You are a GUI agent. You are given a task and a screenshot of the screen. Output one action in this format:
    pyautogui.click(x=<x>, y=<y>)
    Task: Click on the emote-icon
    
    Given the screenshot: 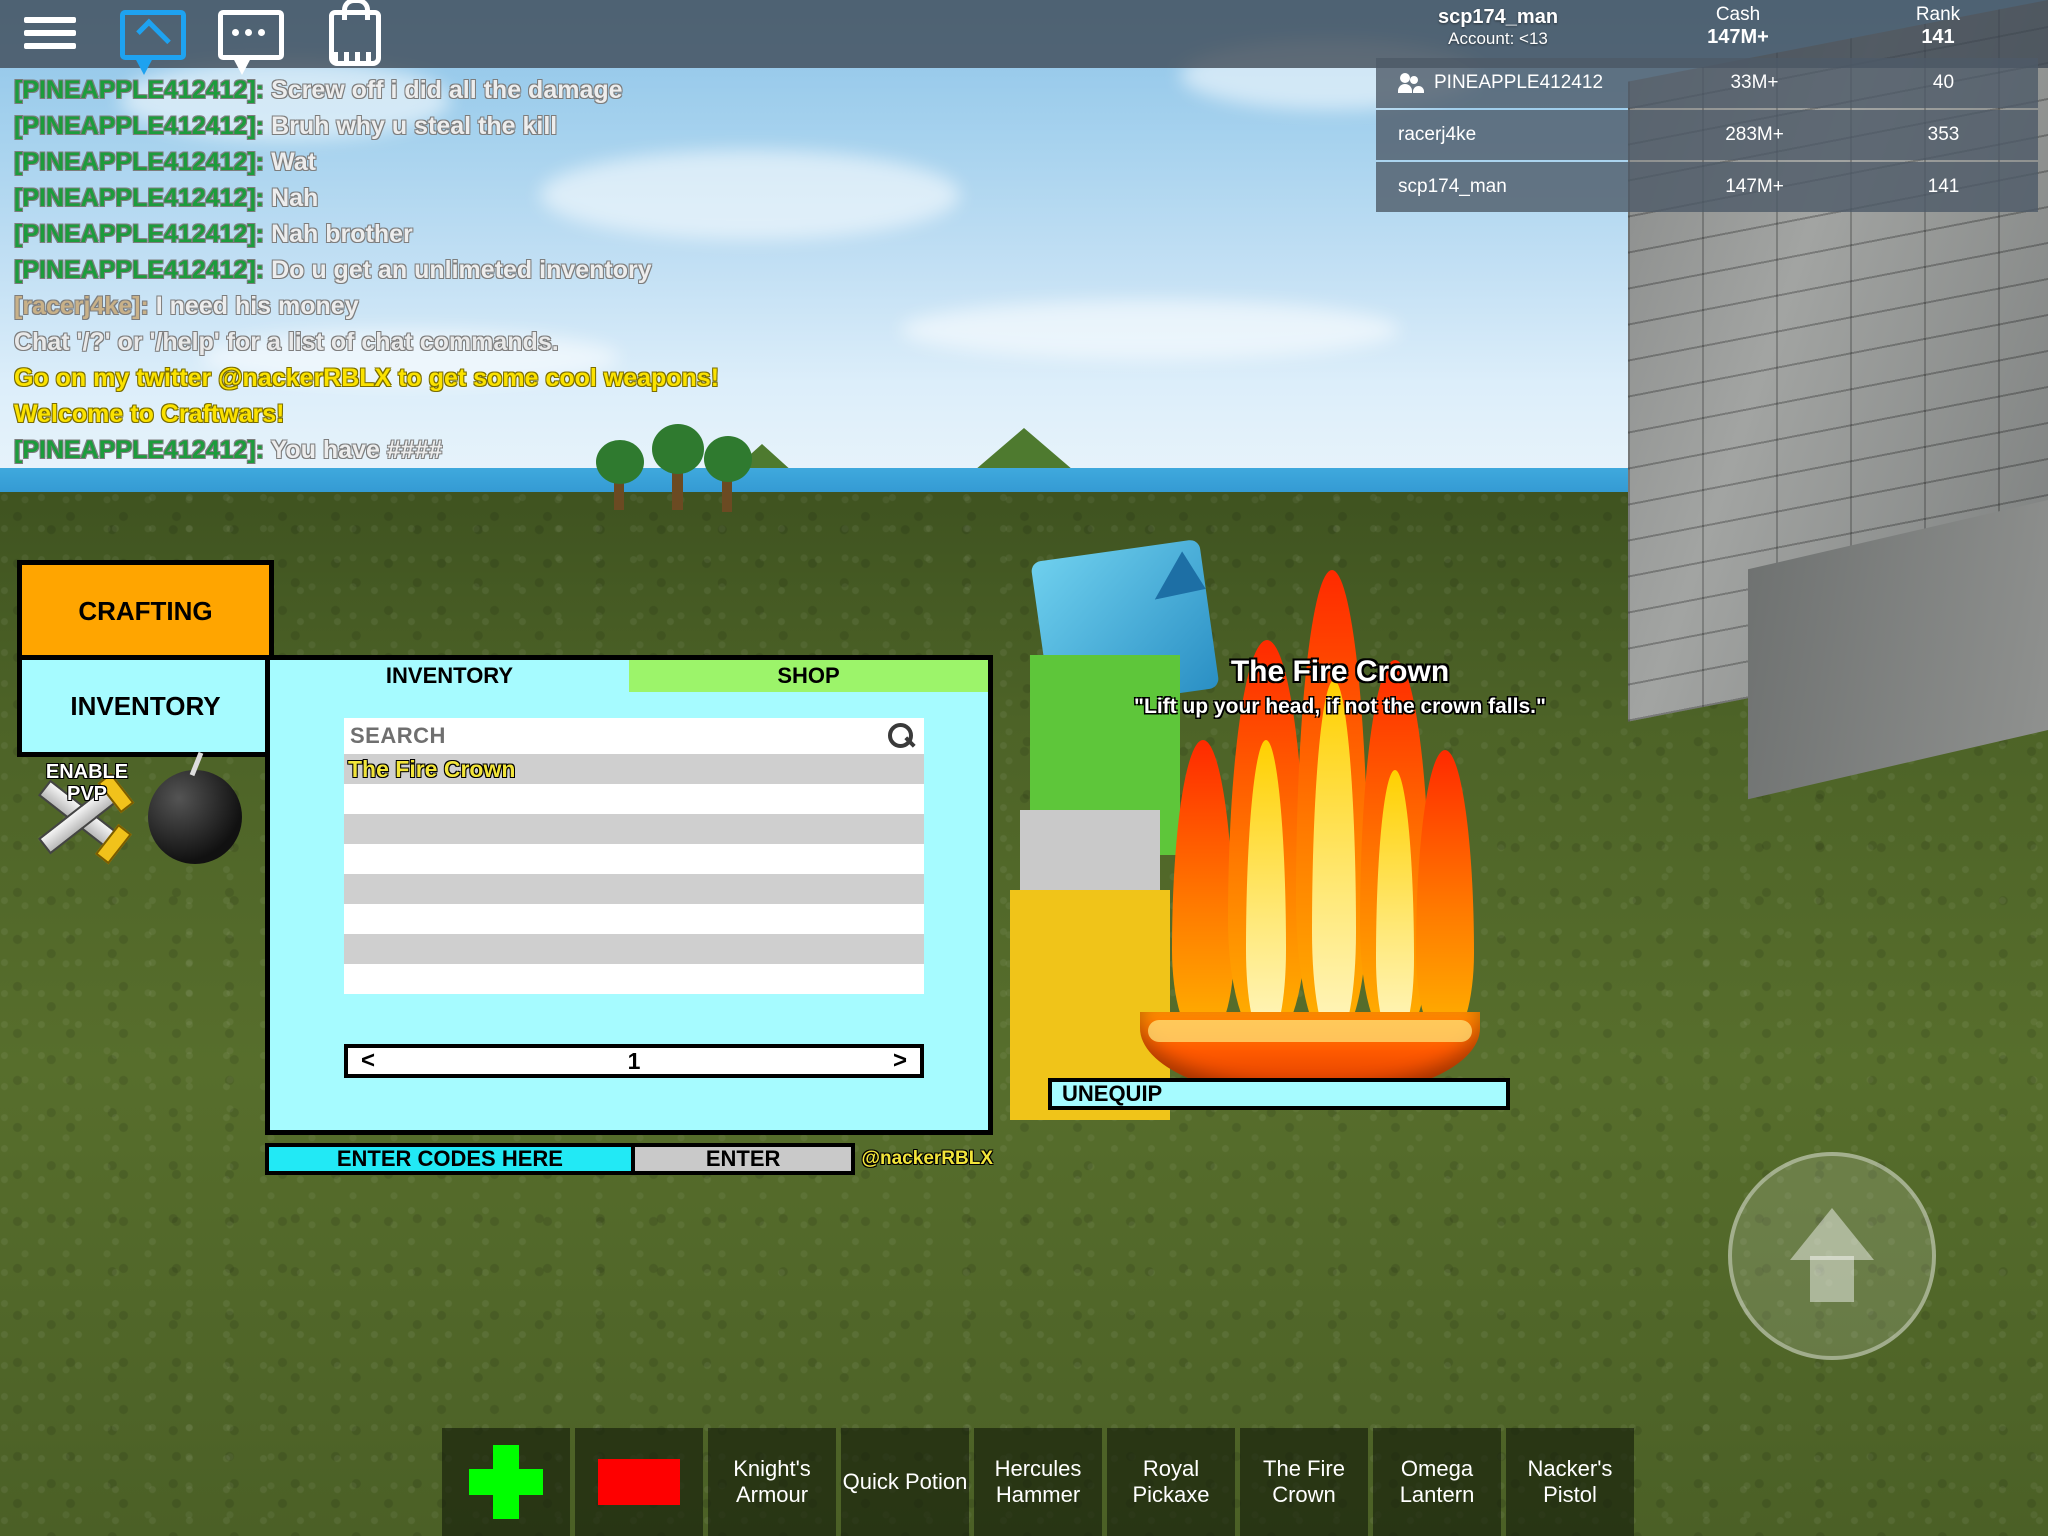 What is the action you would take?
    pyautogui.click(x=153, y=42)
    